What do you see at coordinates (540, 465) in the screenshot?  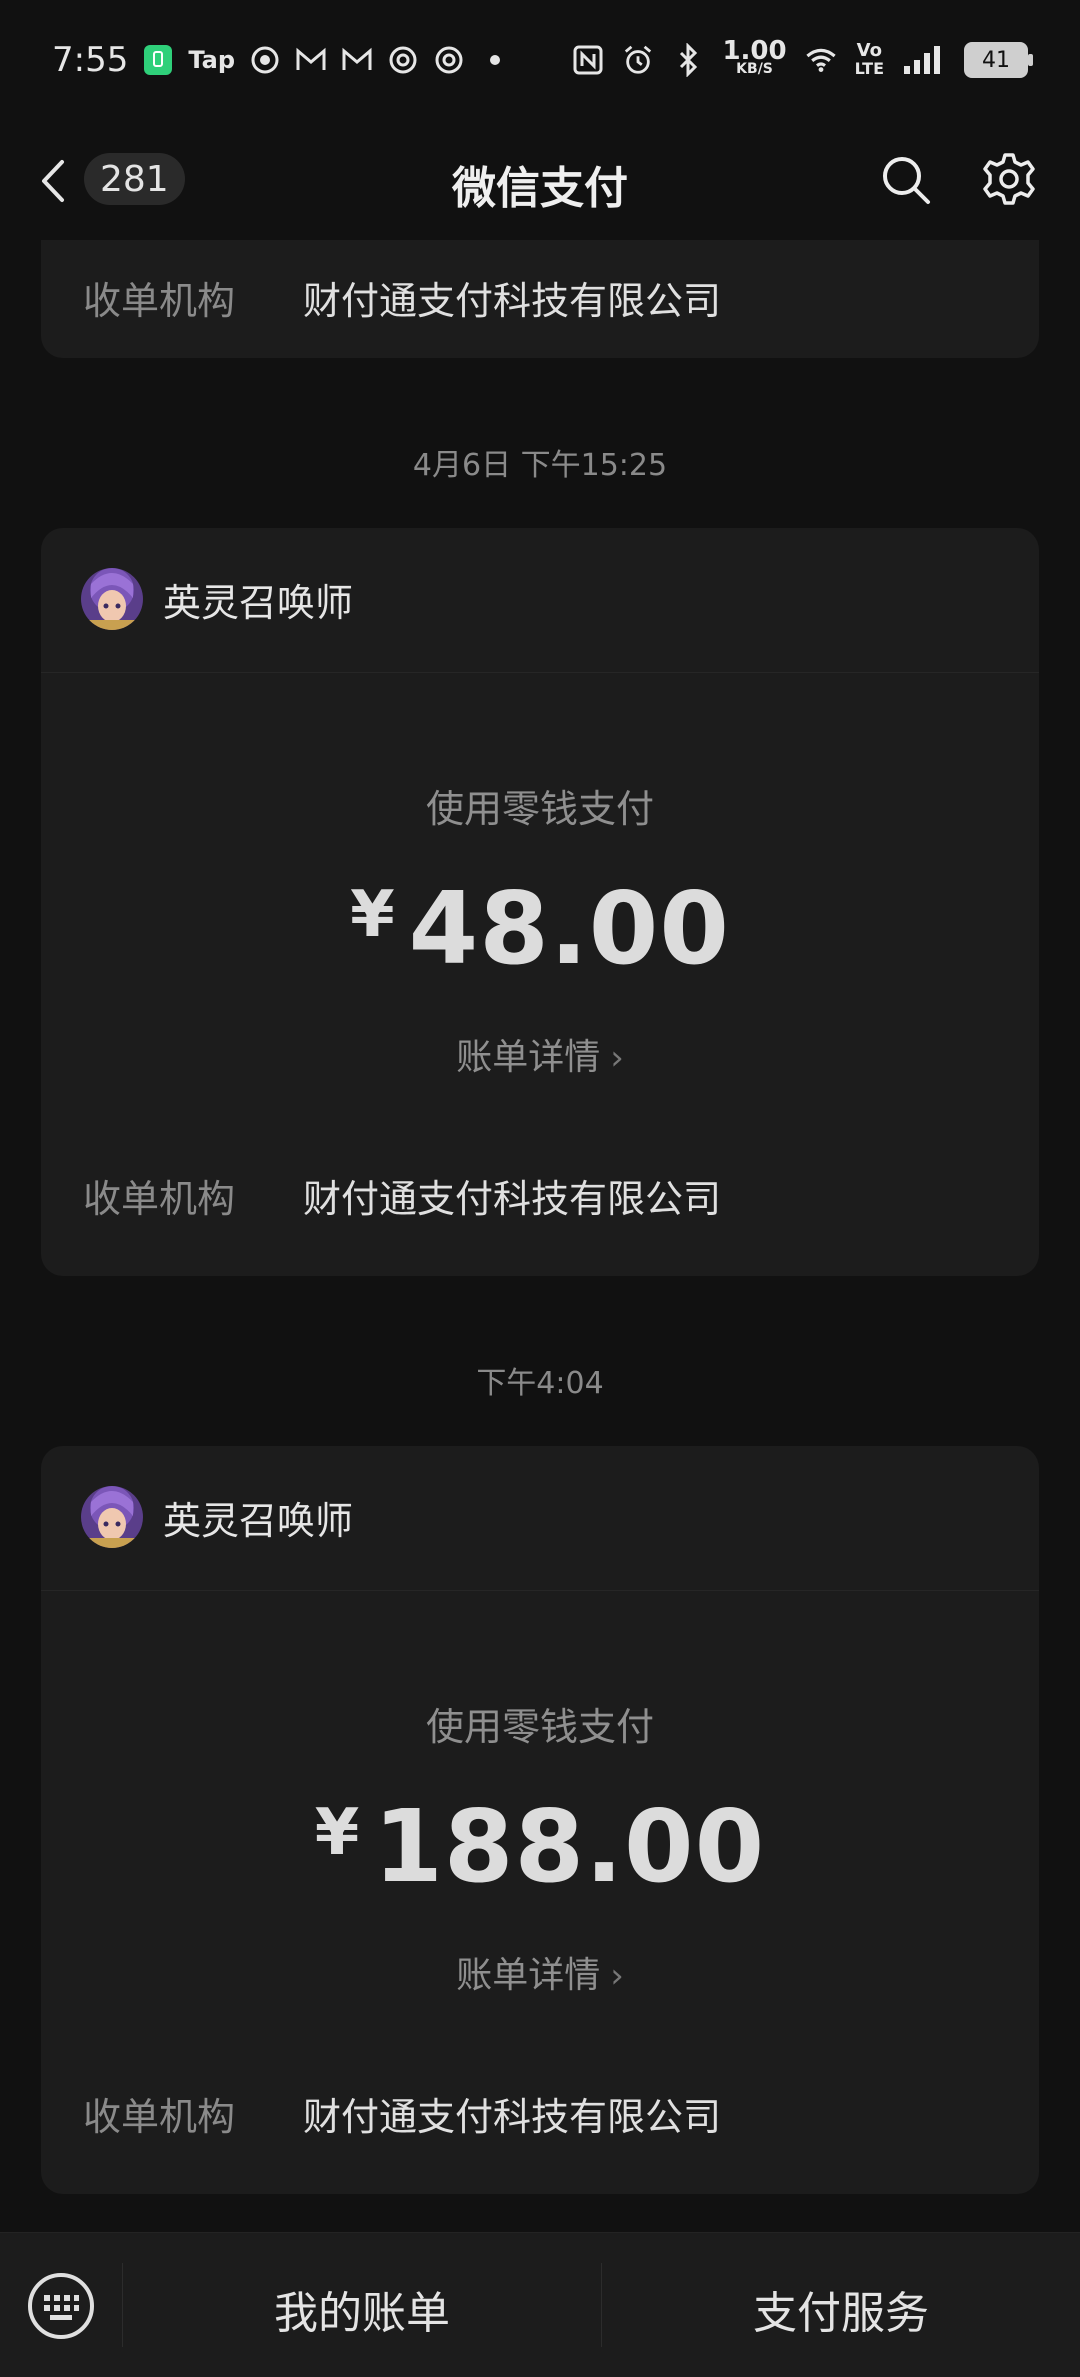 I see `time-header: 4月6日 下午15:25` at bounding box center [540, 465].